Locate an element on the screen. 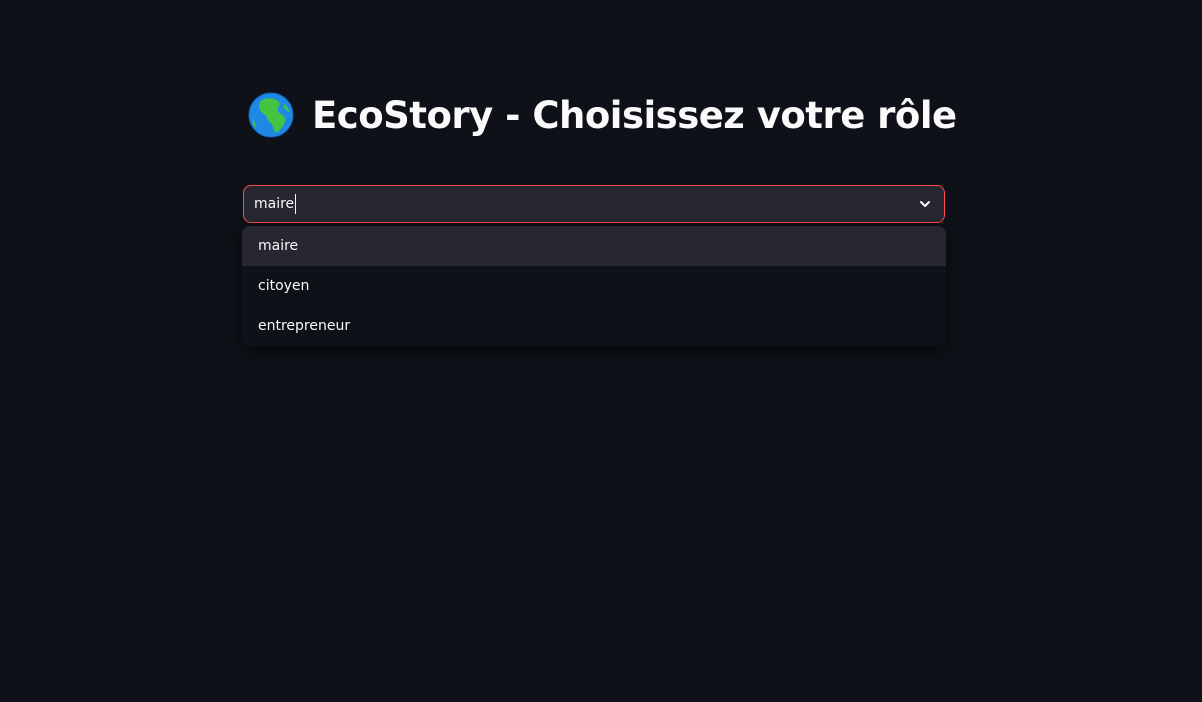 Image resolution: width=1202 pixels, height=702 pixels. chevron-down-icon is located at coordinates (925, 204).